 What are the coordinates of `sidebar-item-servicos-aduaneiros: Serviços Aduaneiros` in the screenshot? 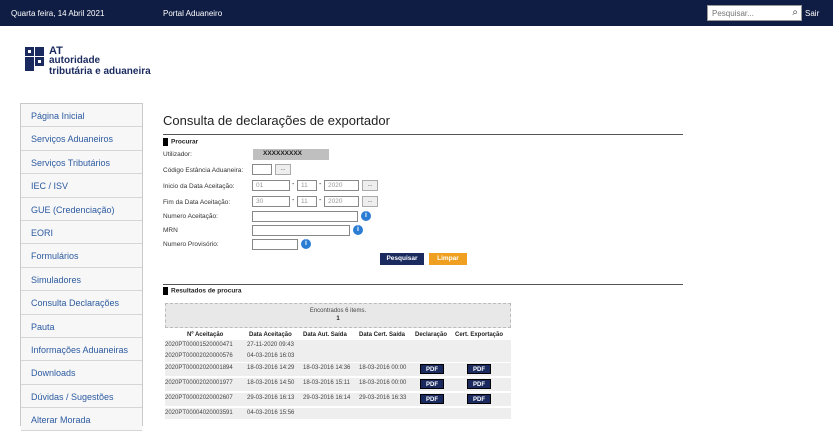 It's located at (81, 139).